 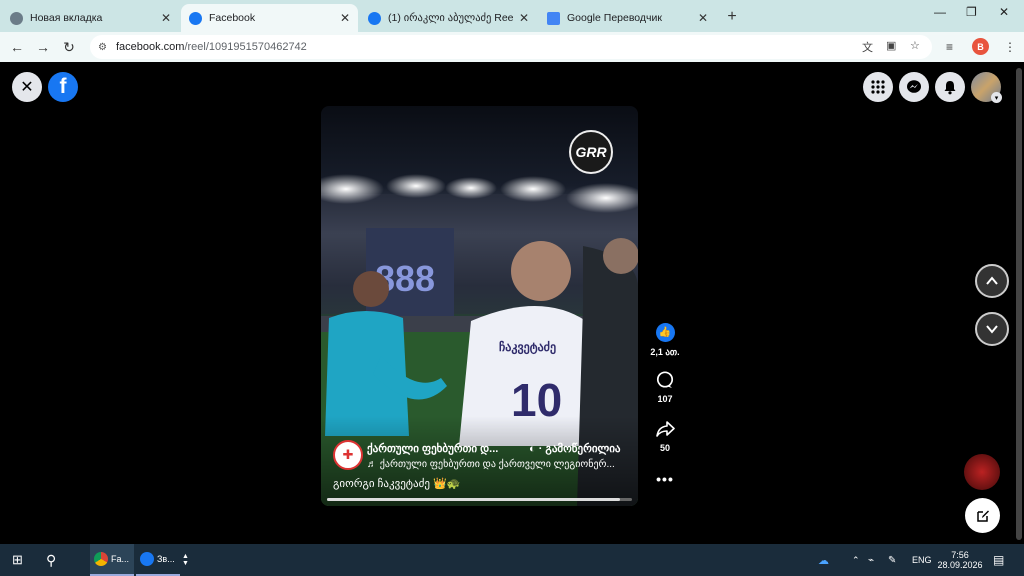 What do you see at coordinates (891, 45) in the screenshot?
I see `install-app-icon: ▣` at bounding box center [891, 45].